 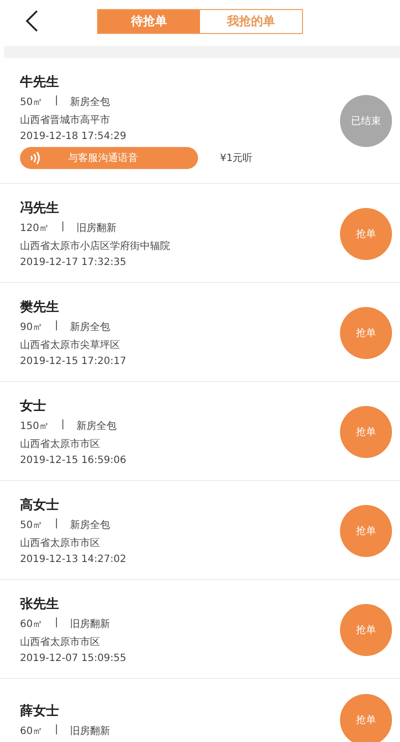 I want to click on area-text: 120㎡, so click(x=35, y=228).